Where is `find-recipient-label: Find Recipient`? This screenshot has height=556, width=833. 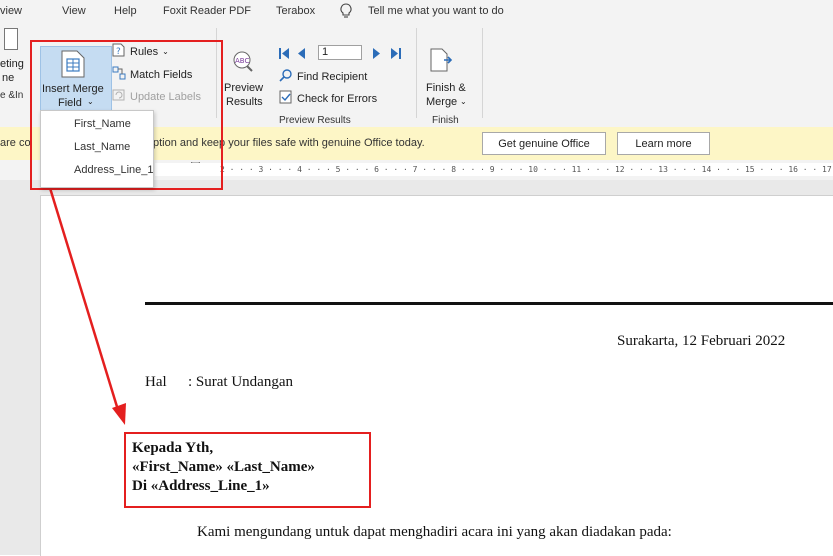
find-recipient-label: Find Recipient is located at coordinates (332, 76).